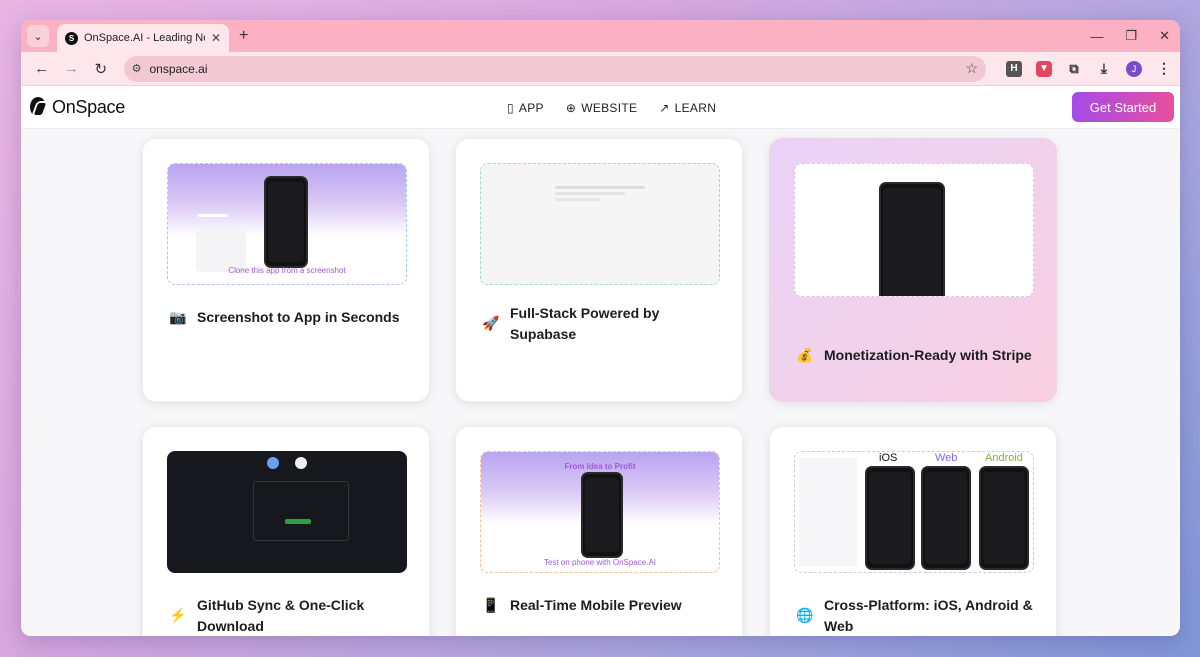 The image size is (1200, 657). What do you see at coordinates (1004, 458) in the screenshot?
I see `platform-label-android: Android` at bounding box center [1004, 458].